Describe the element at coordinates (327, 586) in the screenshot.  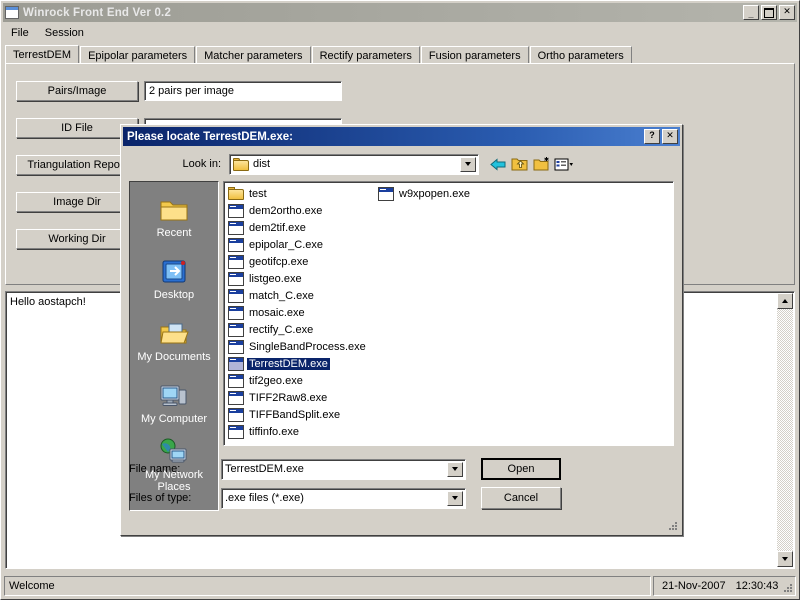
I see `status-message: Welcome` at that location.